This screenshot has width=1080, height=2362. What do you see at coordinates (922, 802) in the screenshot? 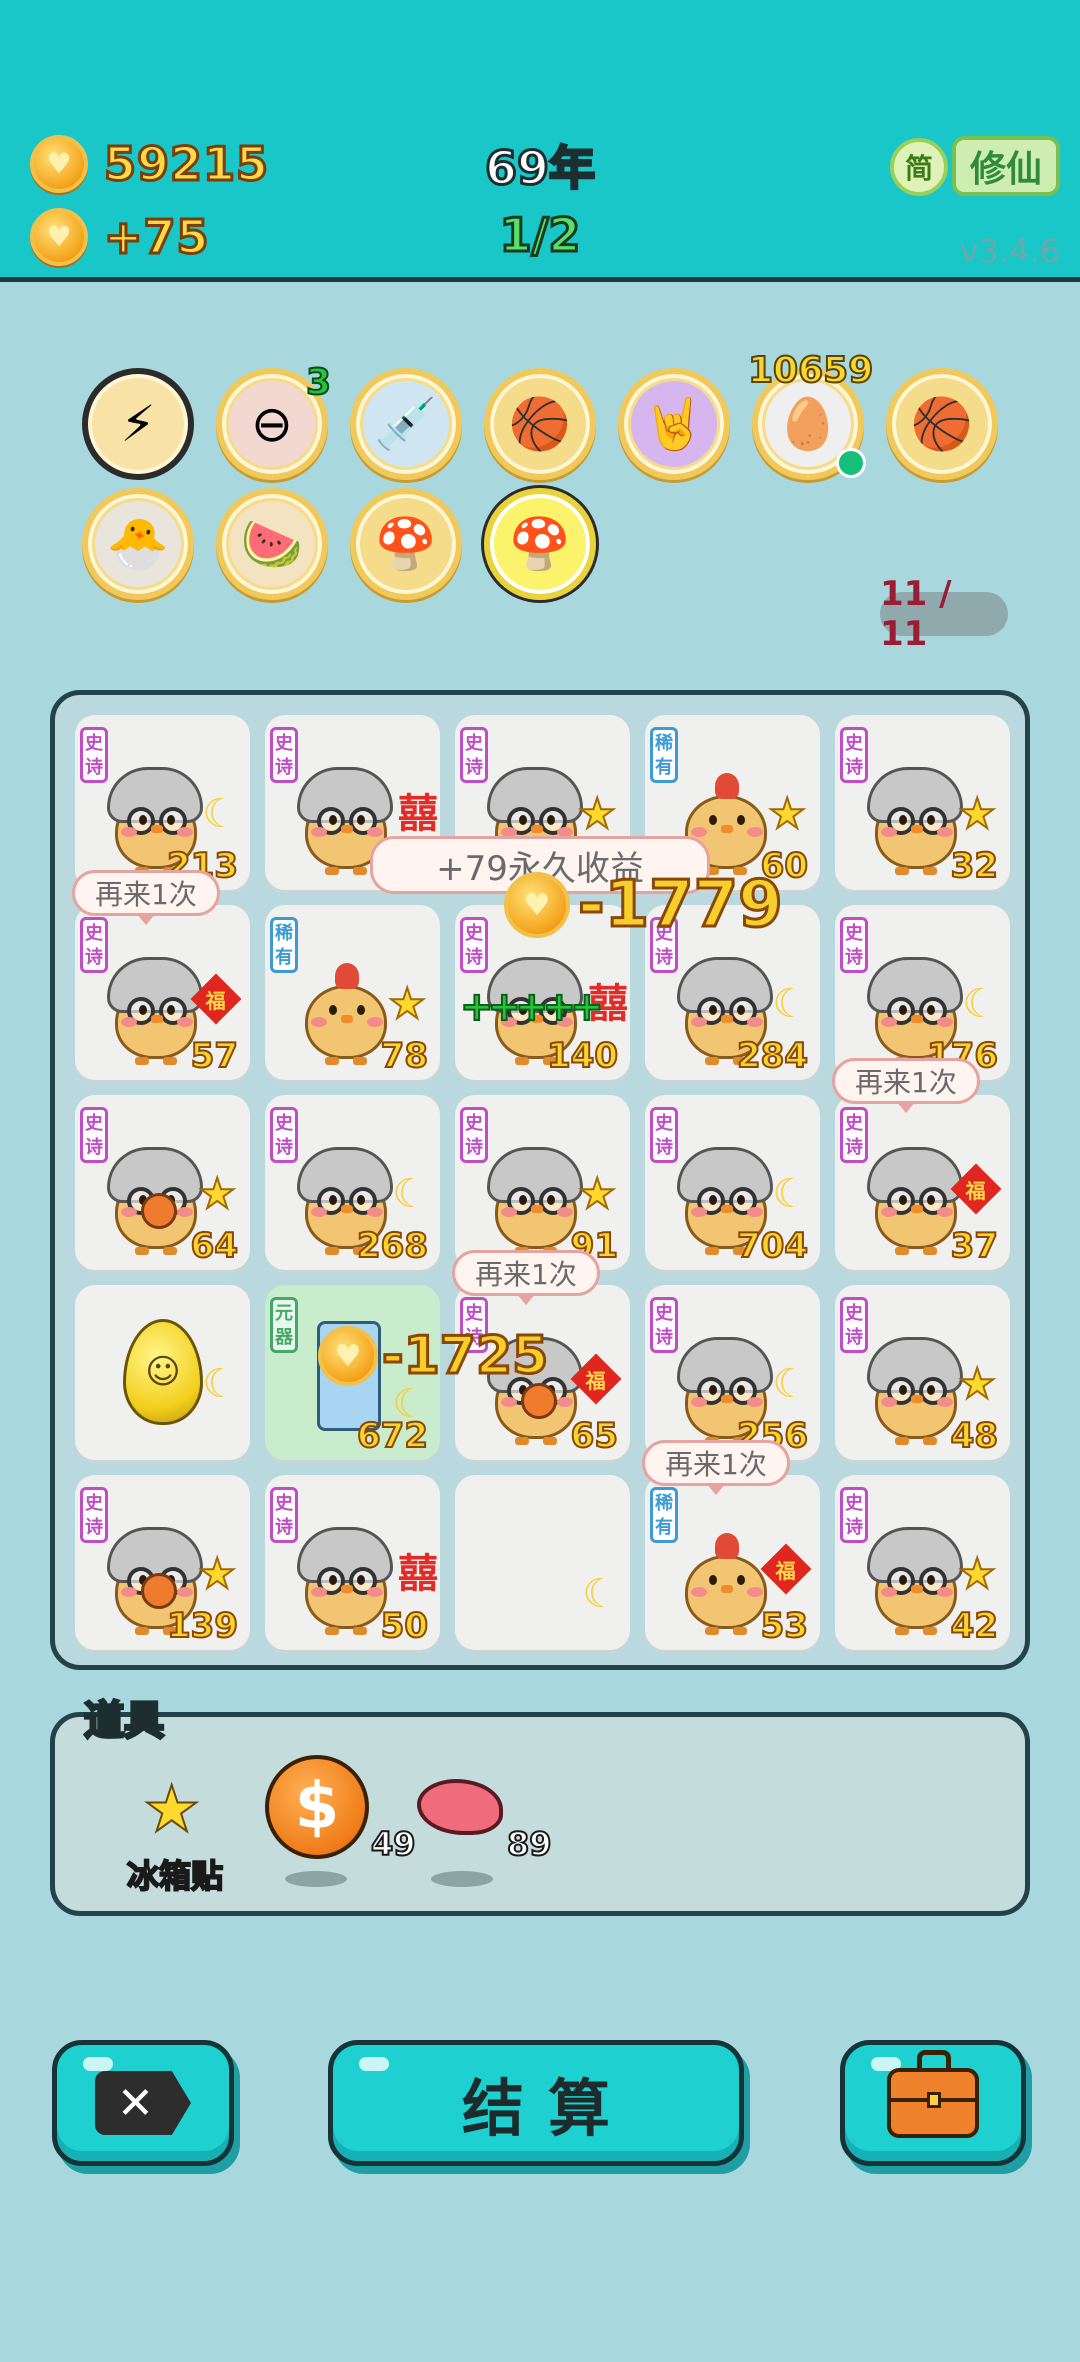
I see `board-cell: ★ 史诗 32` at bounding box center [922, 802].